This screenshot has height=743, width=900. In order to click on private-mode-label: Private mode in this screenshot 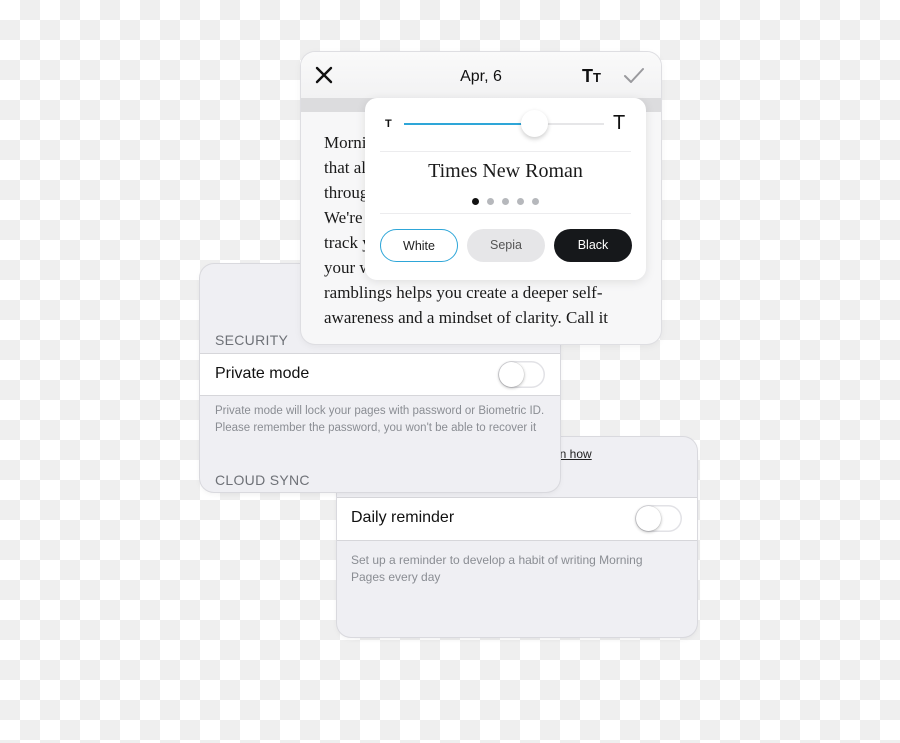, I will do `click(262, 373)`.